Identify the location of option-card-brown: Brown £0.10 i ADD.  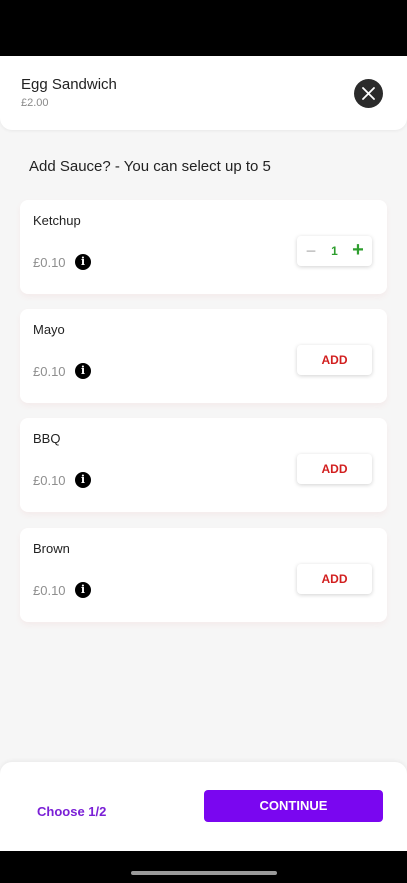
(203, 575).